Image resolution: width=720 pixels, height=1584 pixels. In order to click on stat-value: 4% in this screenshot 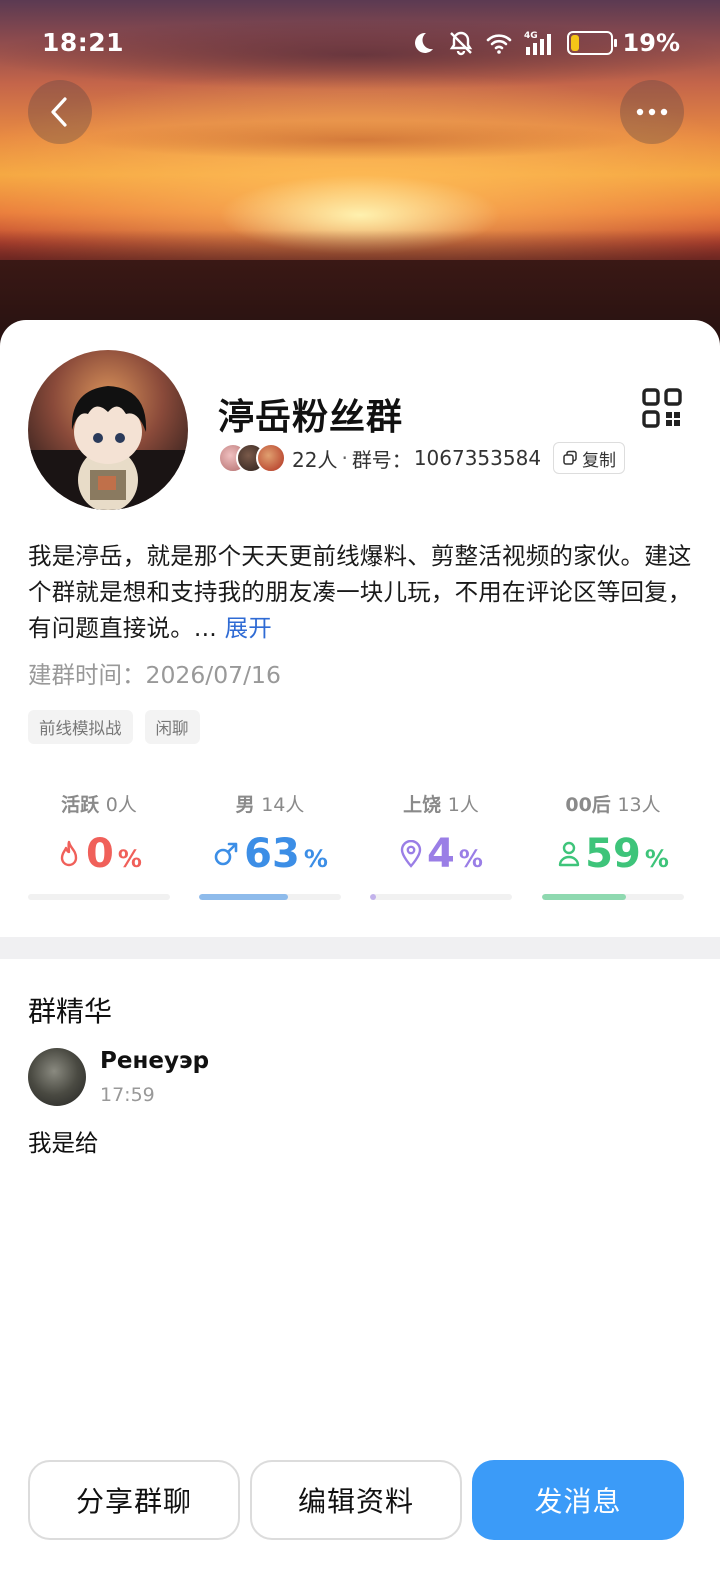, I will do `click(441, 854)`.